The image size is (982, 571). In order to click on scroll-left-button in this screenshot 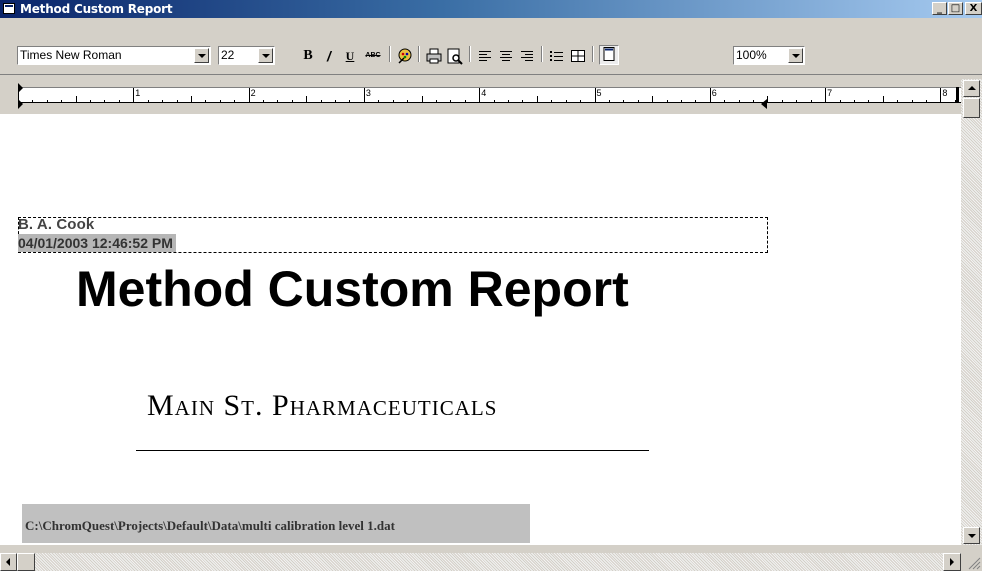, I will do `click(8, 562)`.